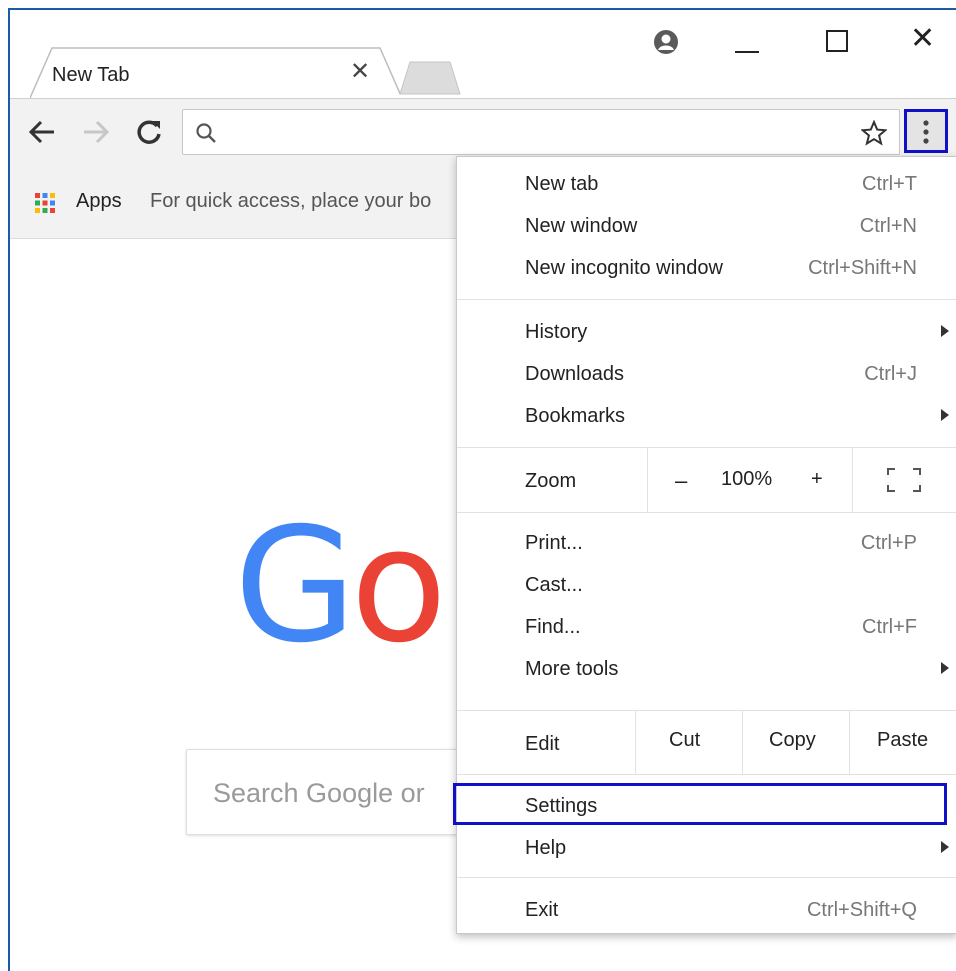 Image resolution: width=956 pixels, height=971 pixels. I want to click on profile-icon, so click(666, 44).